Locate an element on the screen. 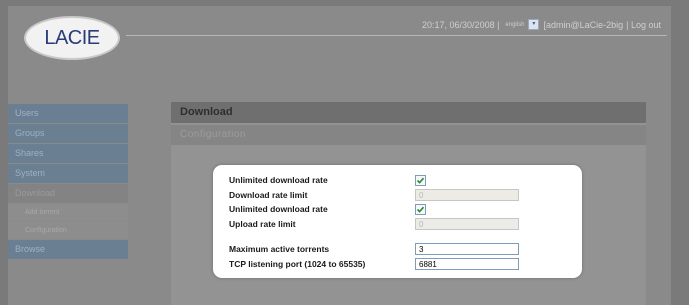 The height and width of the screenshot is (305, 689). logo-text: LACIE is located at coordinates (72, 37).